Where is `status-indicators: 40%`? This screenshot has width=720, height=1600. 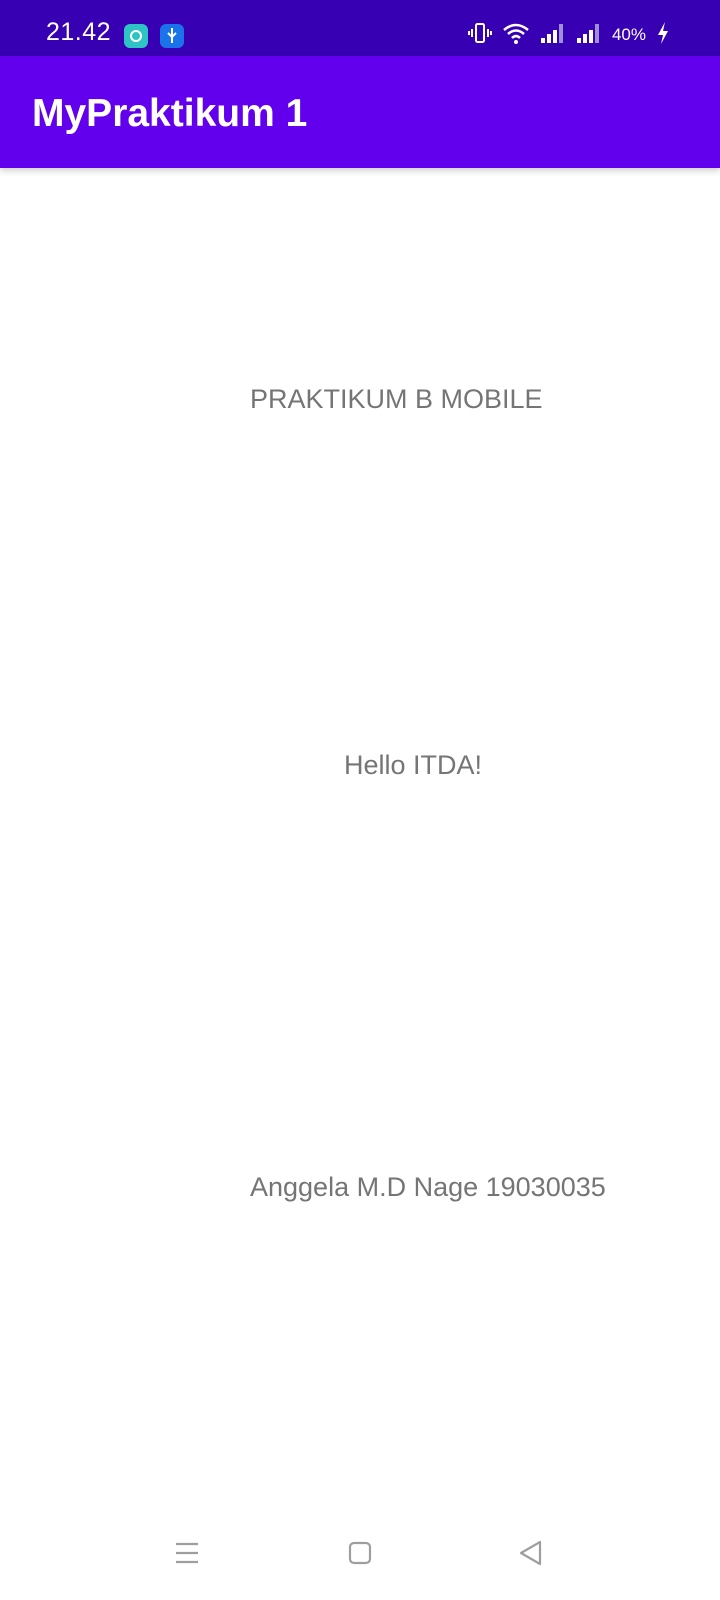
status-indicators: 40% is located at coordinates (568, 35).